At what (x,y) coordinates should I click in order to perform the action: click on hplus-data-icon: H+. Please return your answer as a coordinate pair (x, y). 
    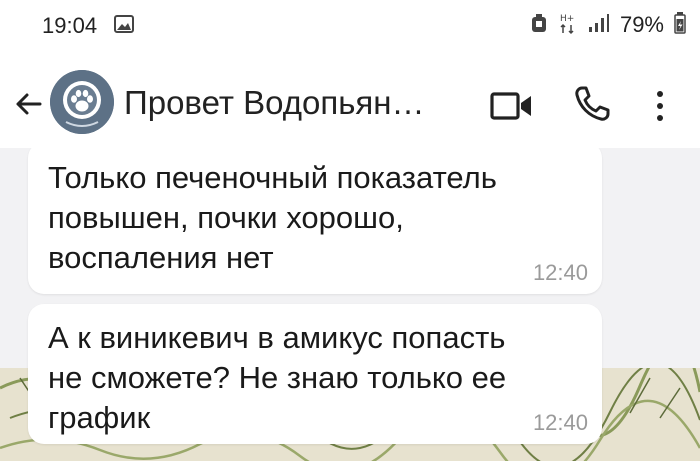
    Looking at the image, I should click on (568, 25).